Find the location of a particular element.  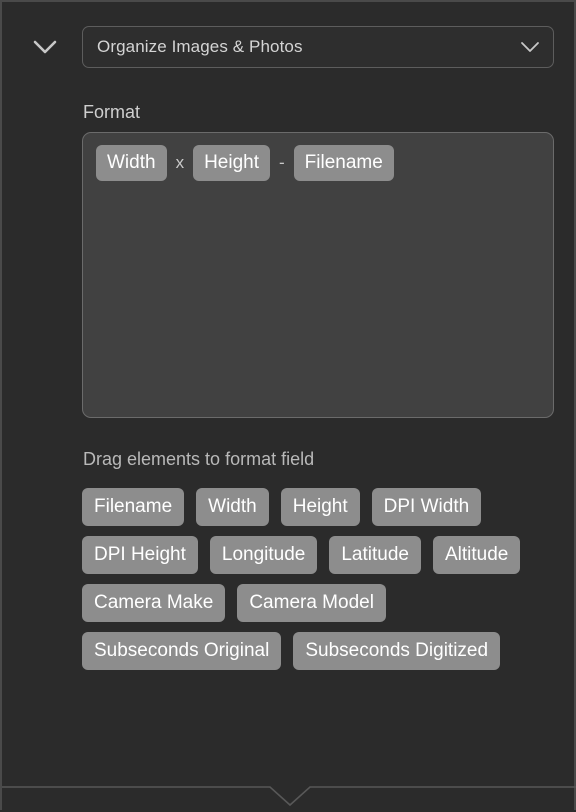

panel-bottom-divider is located at coordinates (289, 793).